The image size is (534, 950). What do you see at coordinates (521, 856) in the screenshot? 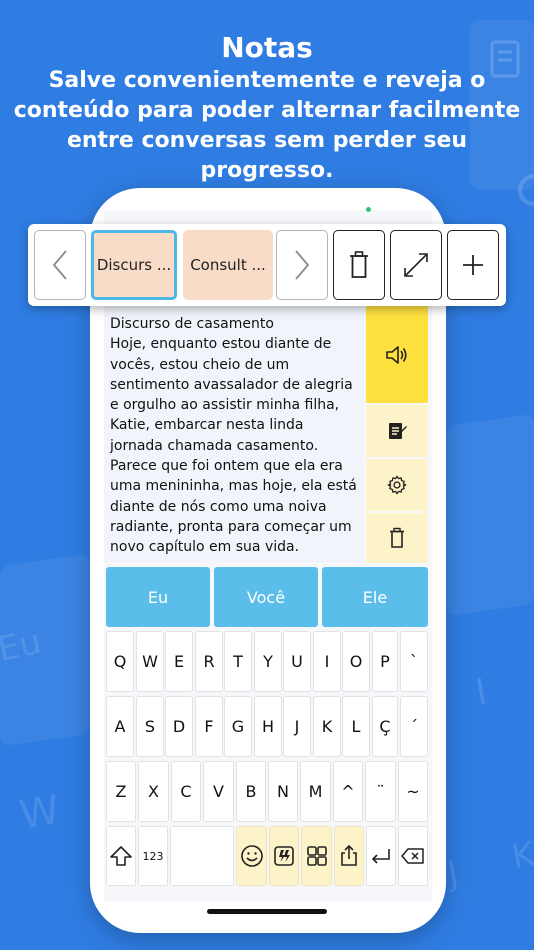
I see `bg-letter: K` at bounding box center [521, 856].